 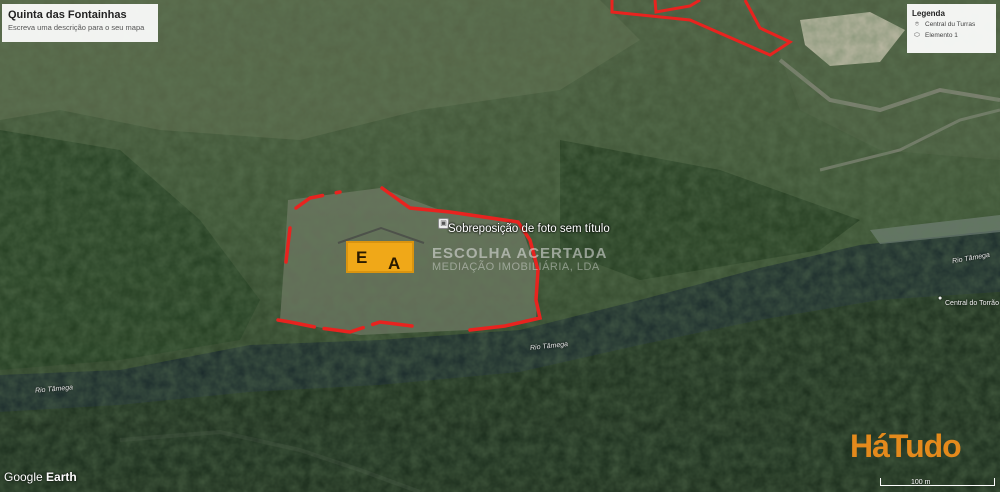 I want to click on logo-letter-e: E, so click(x=362, y=257).